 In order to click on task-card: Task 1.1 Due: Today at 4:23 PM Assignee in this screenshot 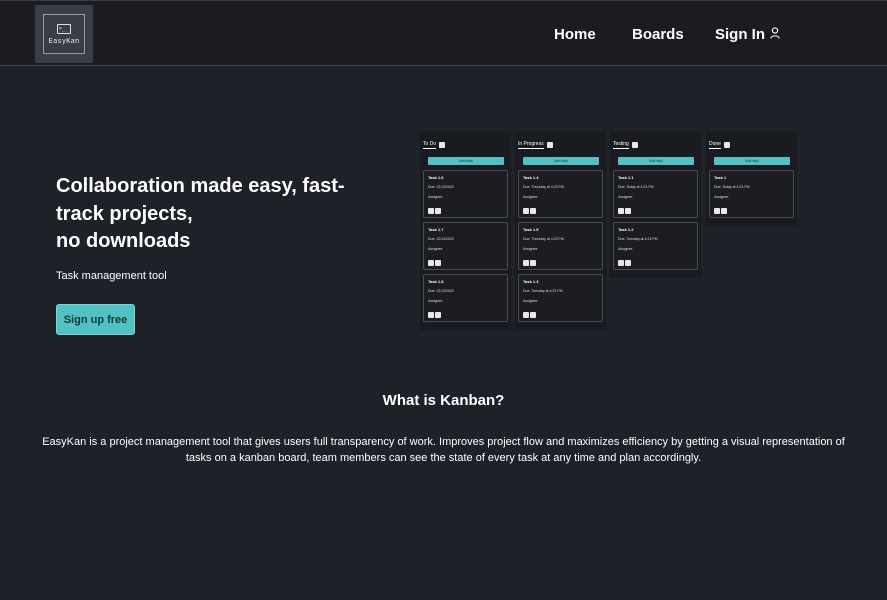, I will do `click(655, 194)`.